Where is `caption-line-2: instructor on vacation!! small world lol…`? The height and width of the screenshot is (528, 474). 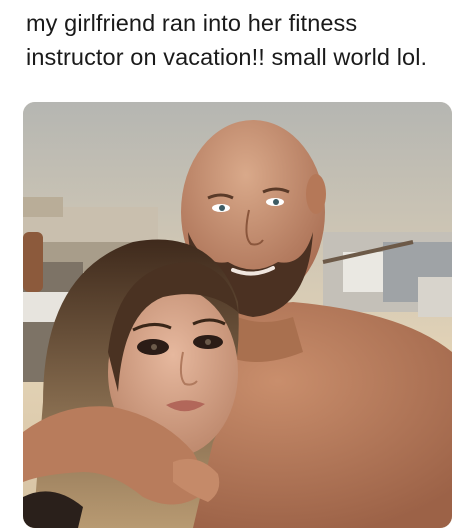 caption-line-2: instructor on vacation!! small world lol… is located at coordinates (227, 57).